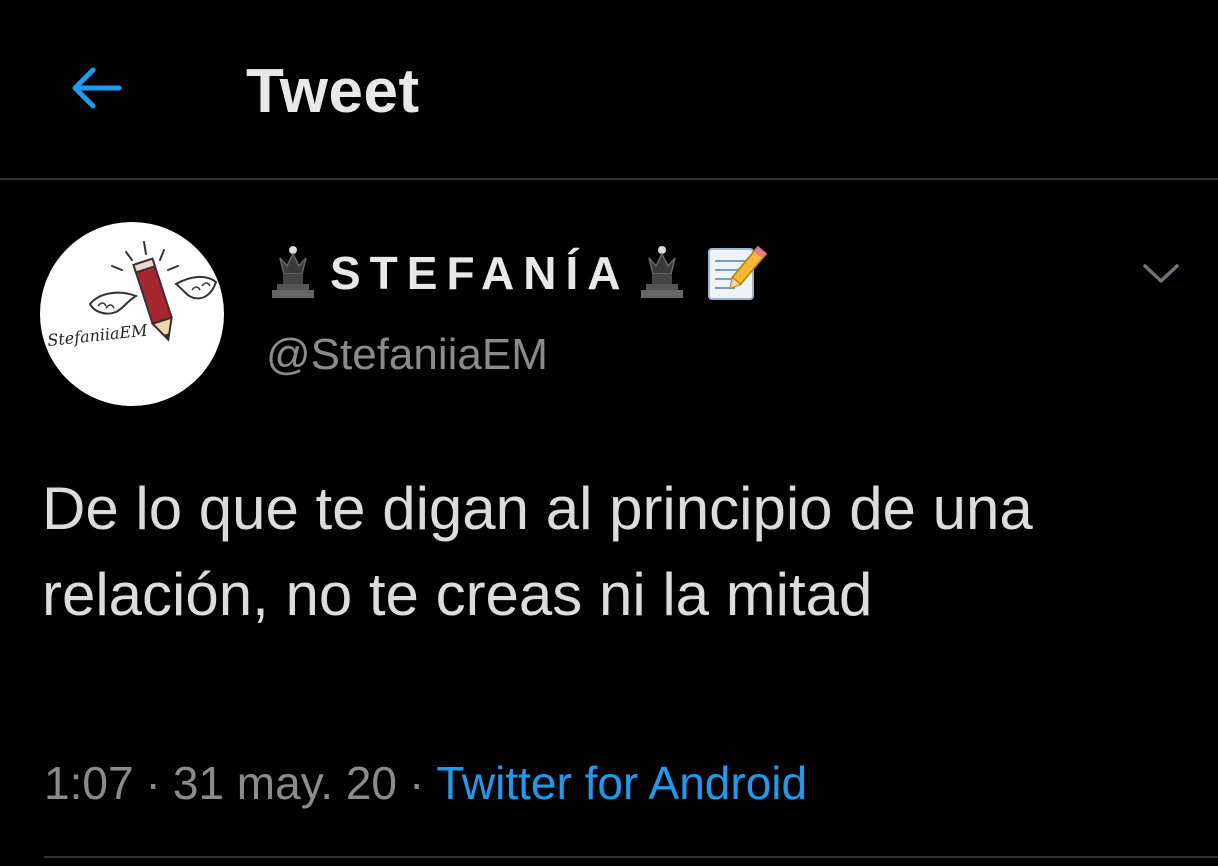 The width and height of the screenshot is (1218, 866). What do you see at coordinates (132, 295) in the screenshot?
I see `avatar-logo: StefaniiaEM` at bounding box center [132, 295].